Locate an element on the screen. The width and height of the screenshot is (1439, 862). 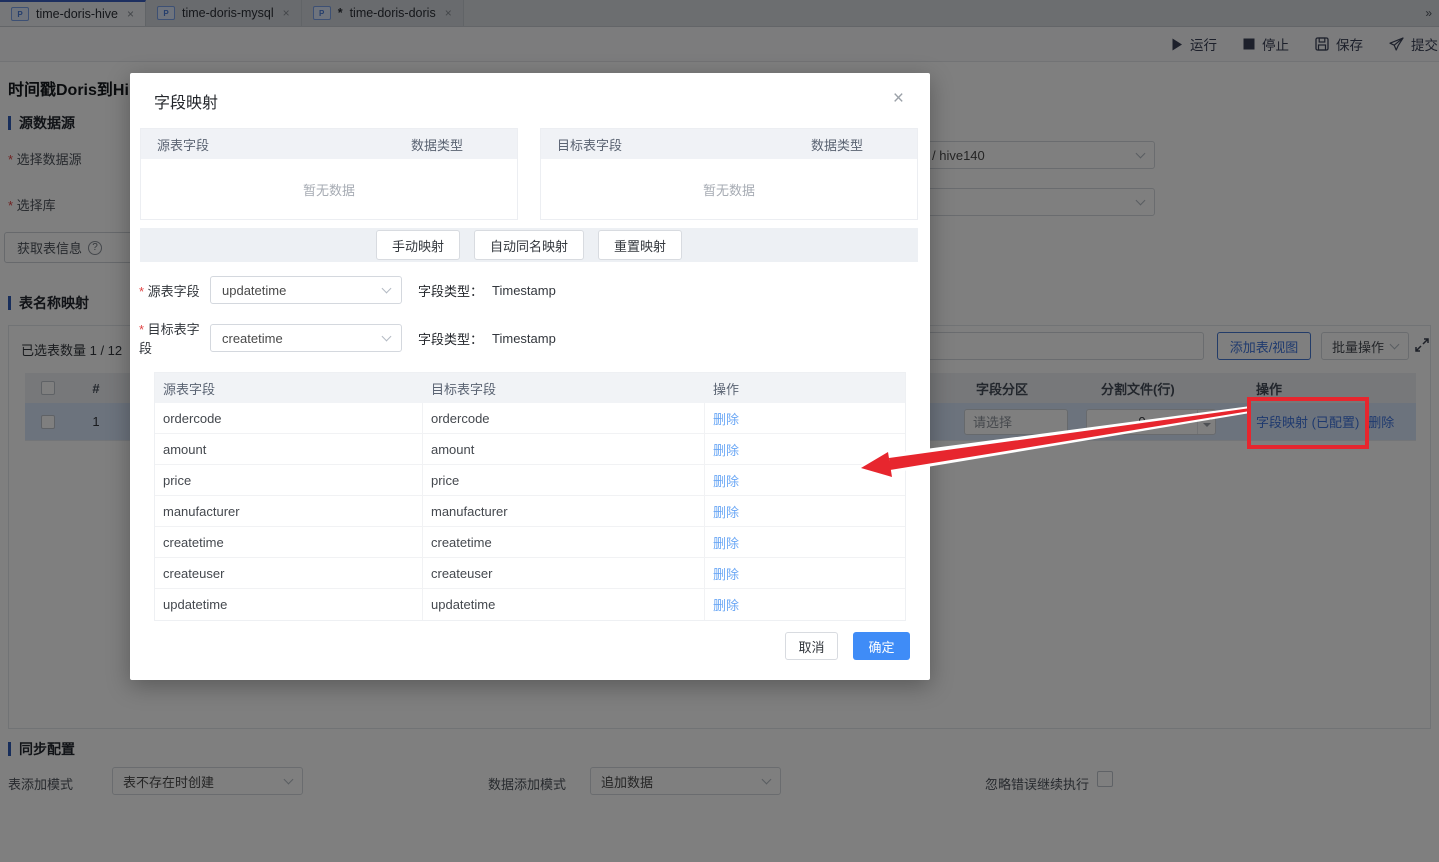
source-field-label: 源表字段 is located at coordinates (174, 290).